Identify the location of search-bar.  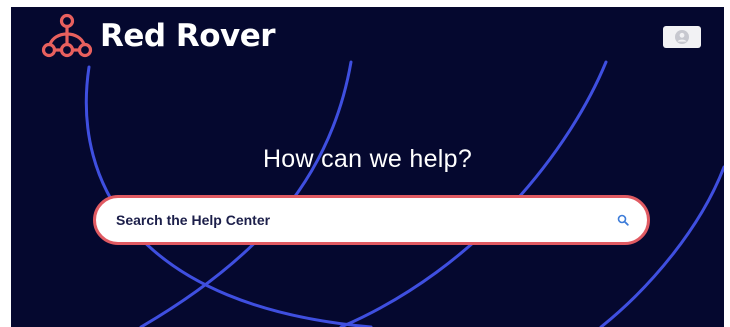
(371, 220).